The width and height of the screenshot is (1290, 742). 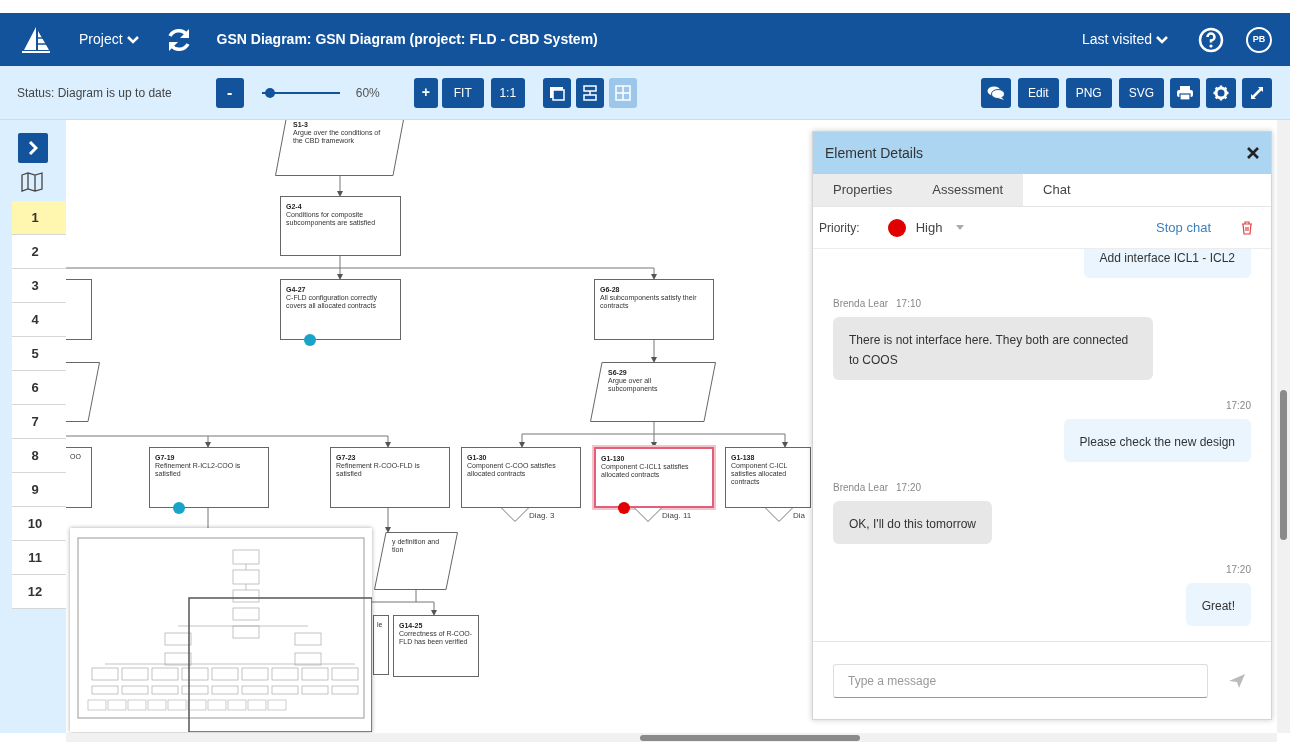 I want to click on received-message: OK, I'll do this tomorrow, so click(x=912, y=522).